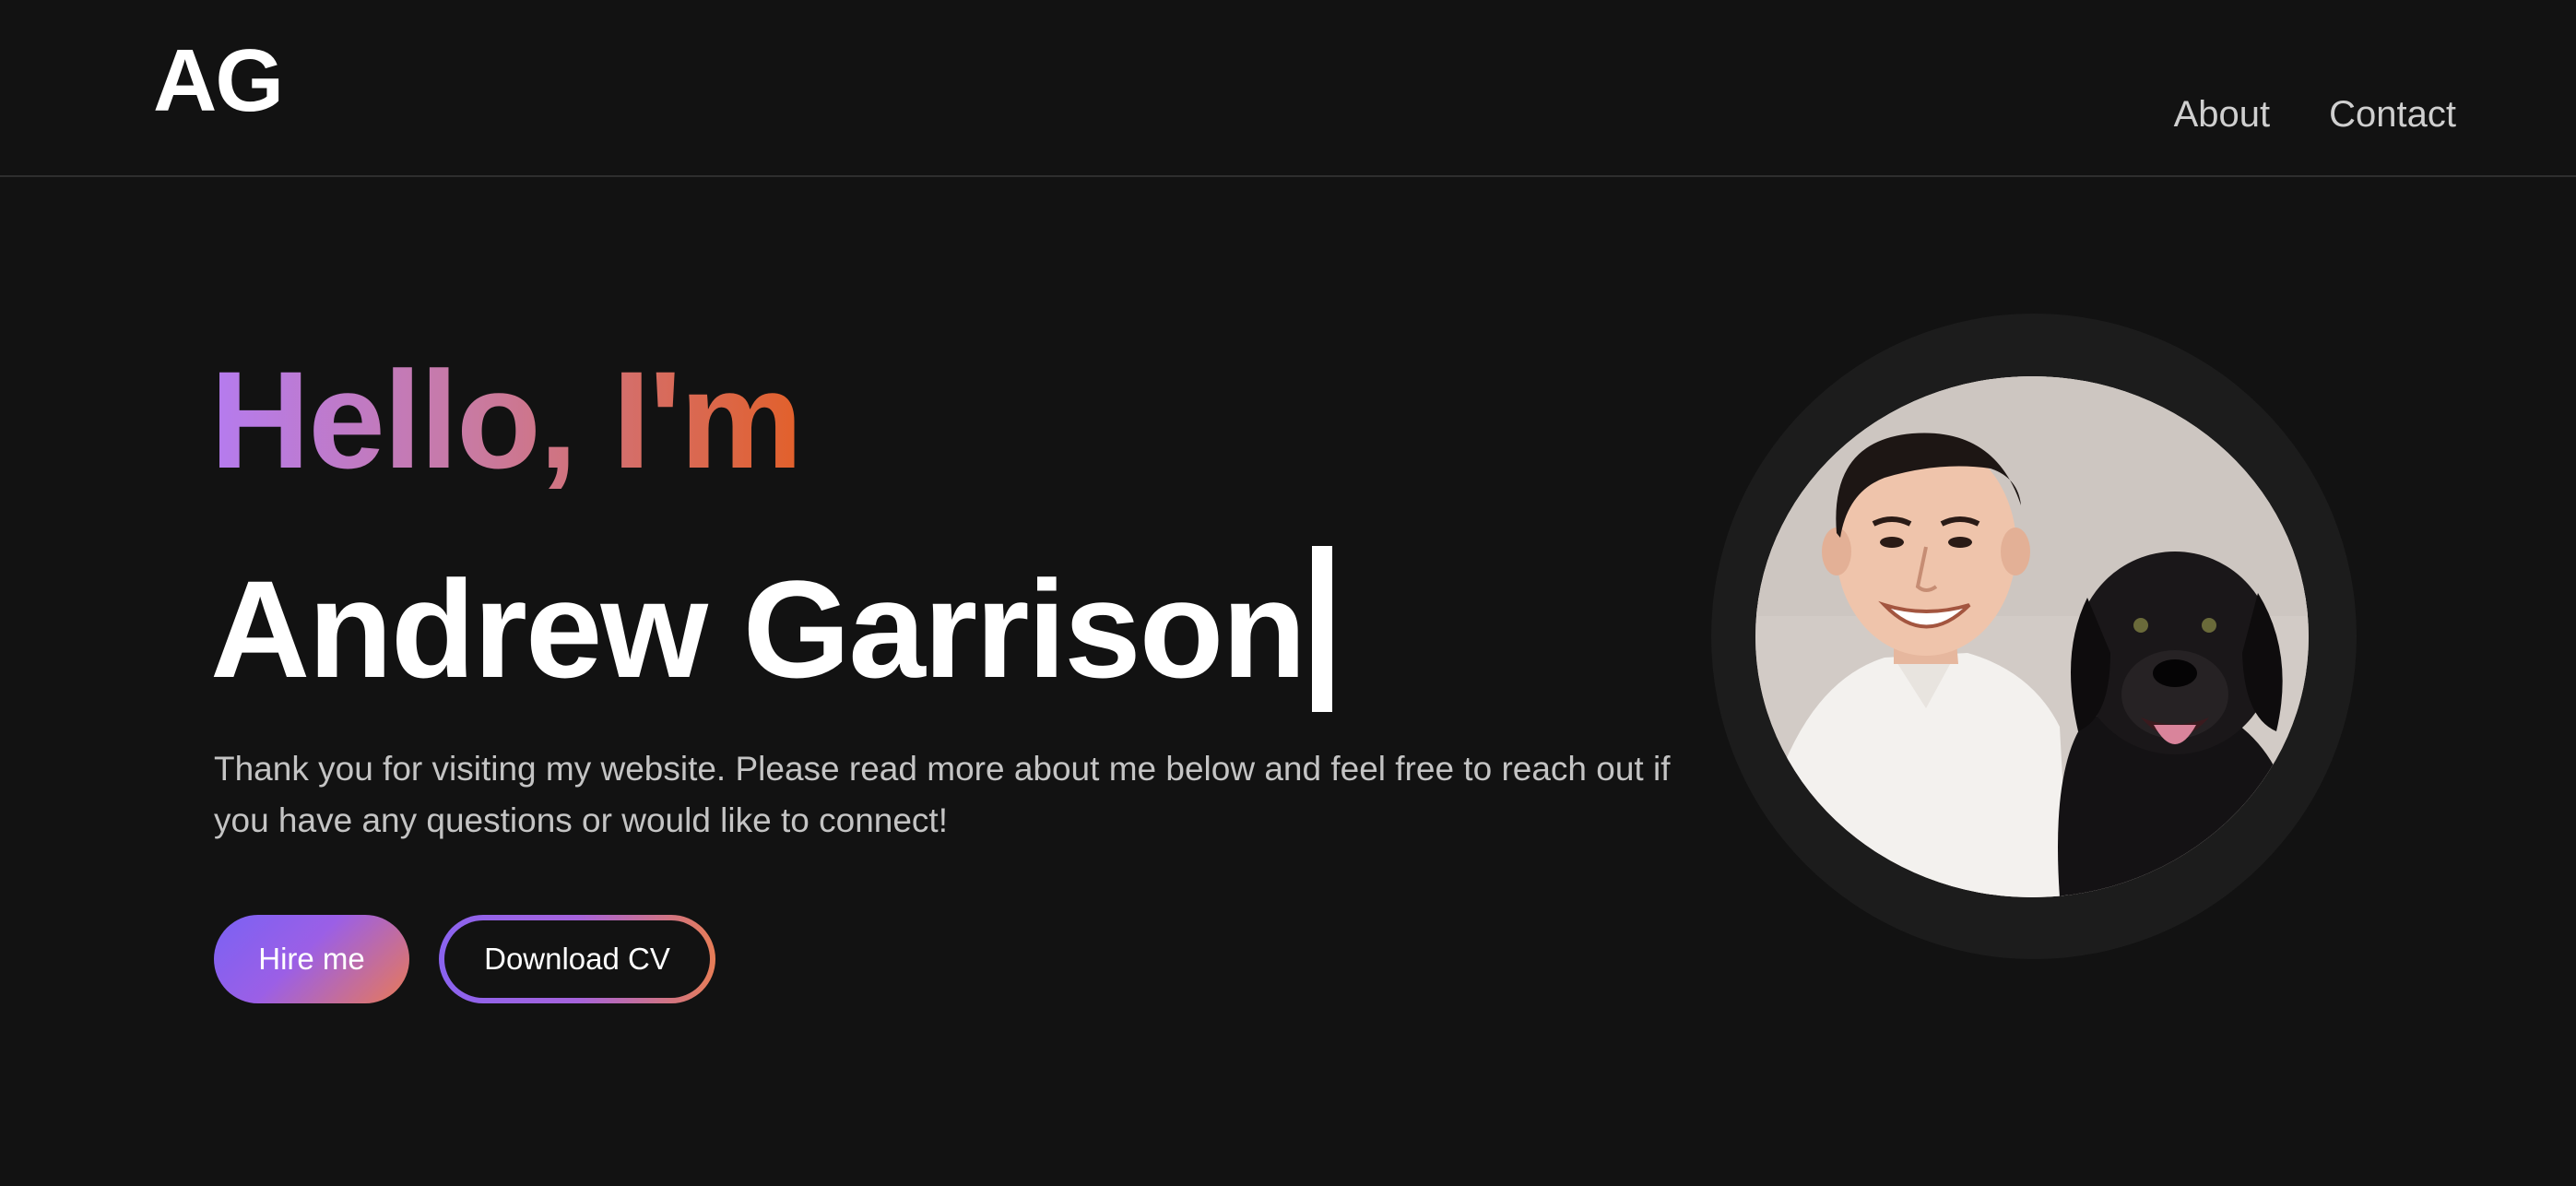 This screenshot has height=1186, width=2576. What do you see at coordinates (1321, 629) in the screenshot?
I see `typing-cursor` at bounding box center [1321, 629].